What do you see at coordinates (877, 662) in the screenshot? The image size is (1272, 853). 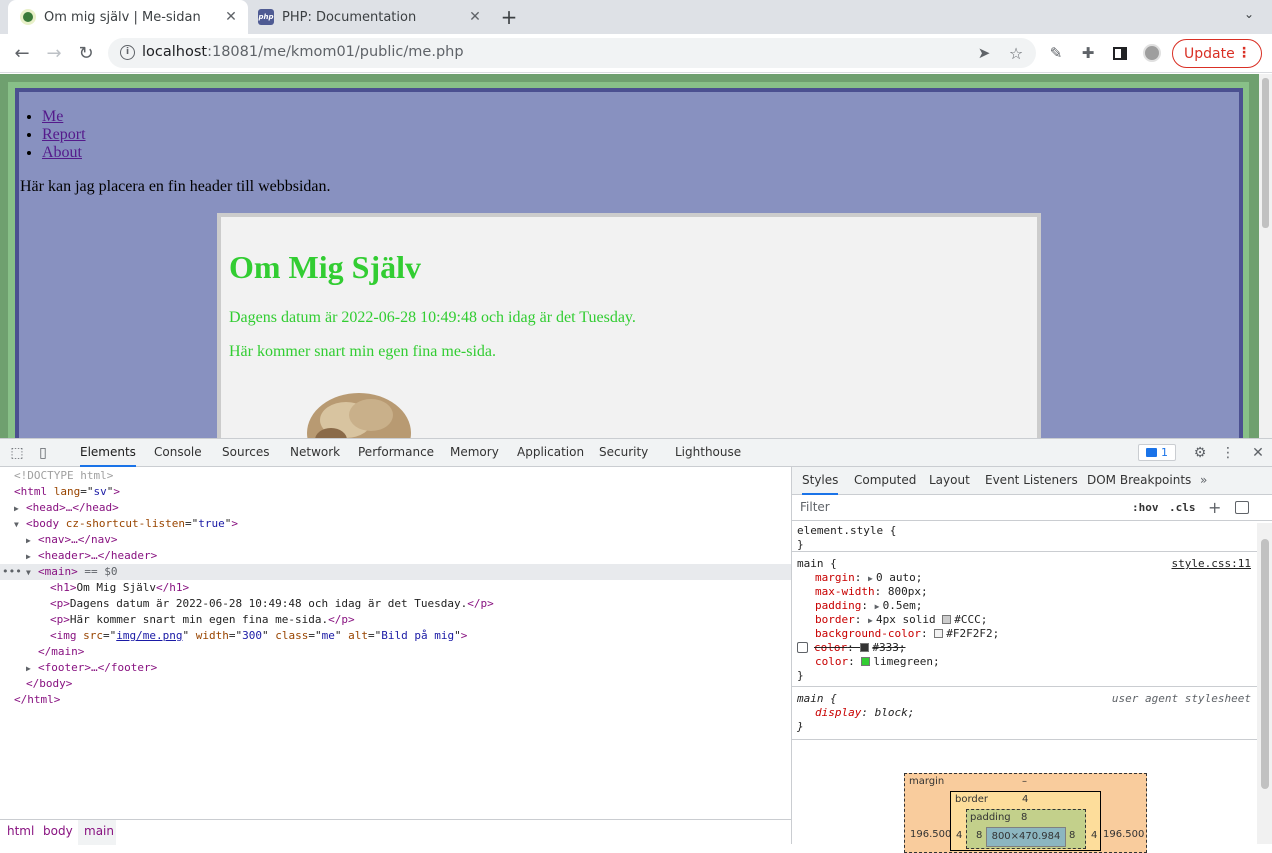 I see `prop-color: color: limegreen;` at bounding box center [877, 662].